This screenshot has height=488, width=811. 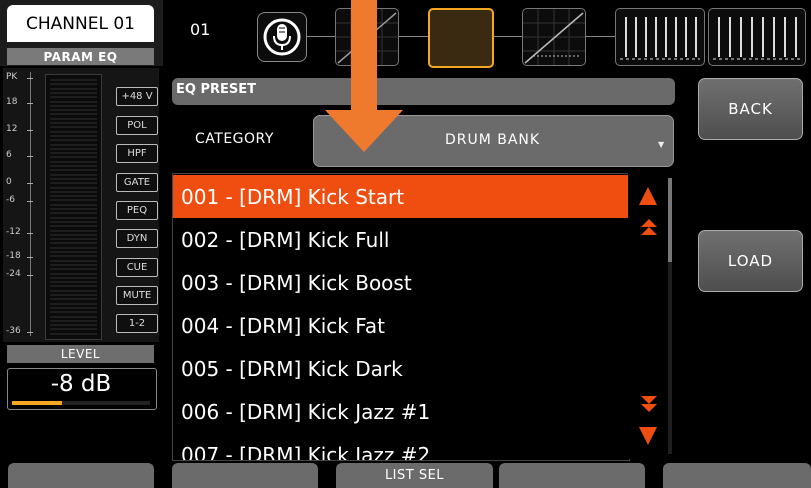 I want to click on channel-title: CHANNEL 01, so click(x=80, y=23).